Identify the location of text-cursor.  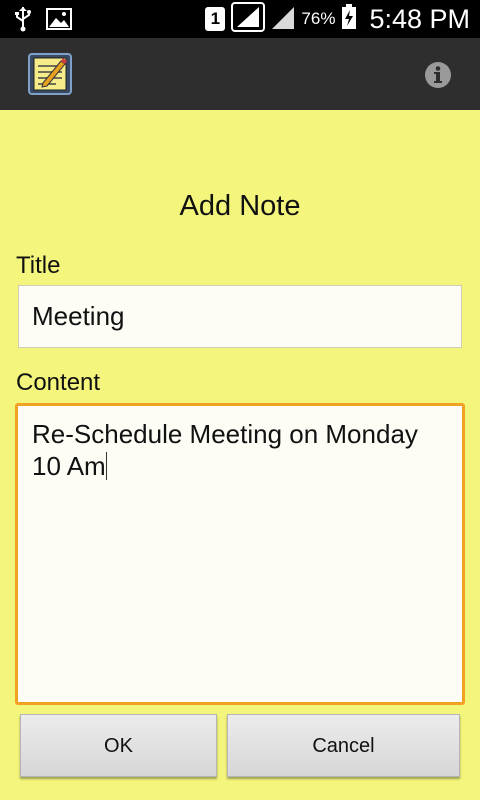
(106, 466).